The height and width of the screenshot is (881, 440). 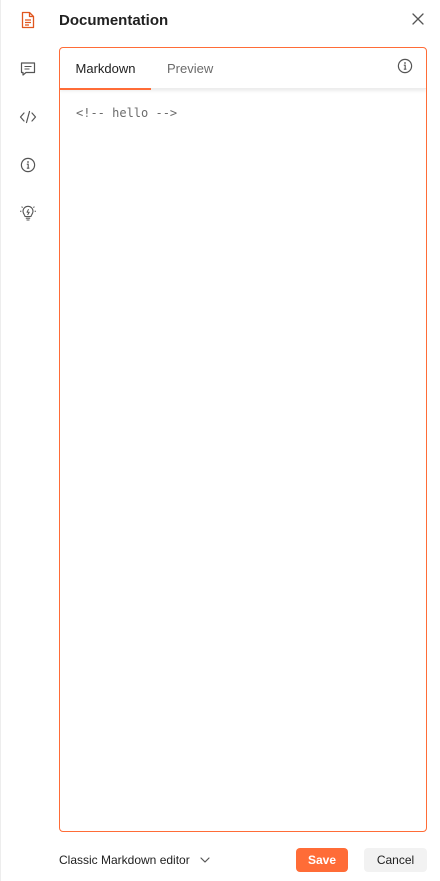 I want to click on rail-item-lightbulb, so click(x=28, y=213).